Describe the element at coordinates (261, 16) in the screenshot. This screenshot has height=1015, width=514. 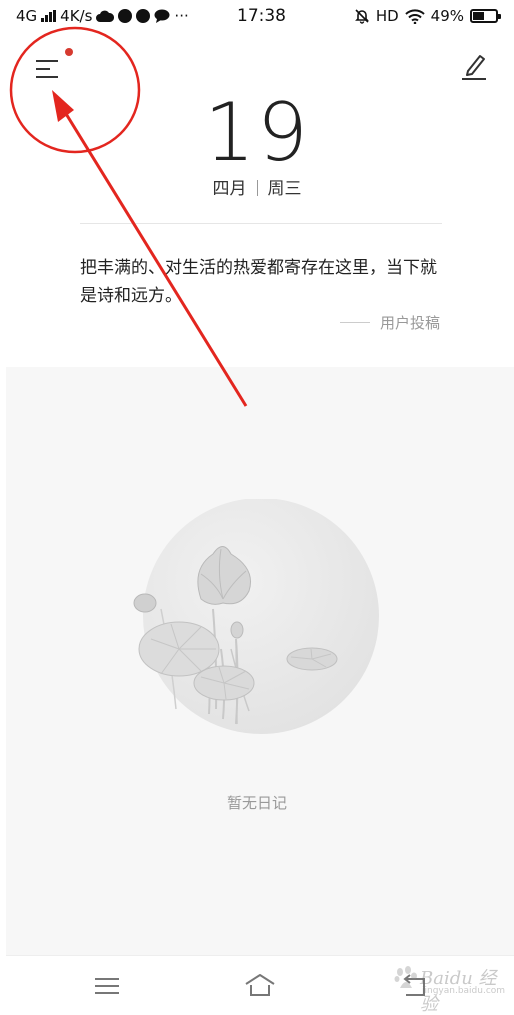
I see `status-time: 17:38` at that location.